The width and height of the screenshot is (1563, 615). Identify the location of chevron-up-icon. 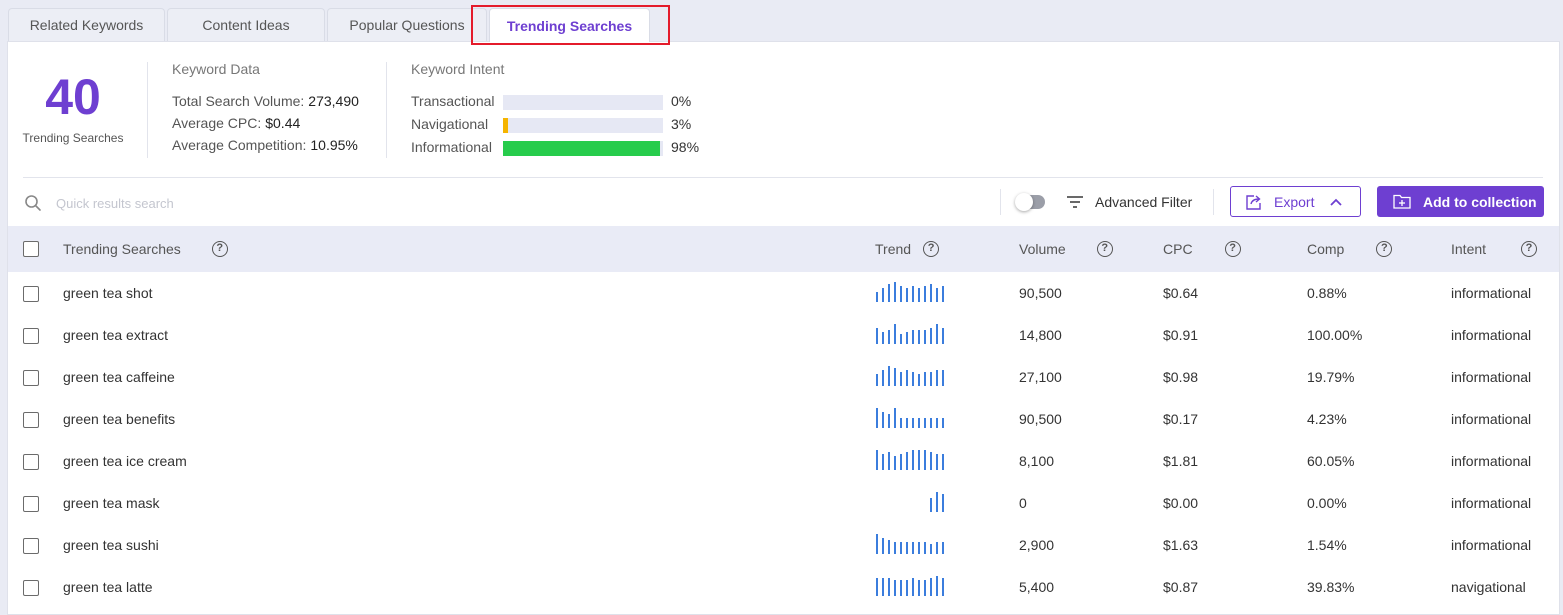
(1336, 202).